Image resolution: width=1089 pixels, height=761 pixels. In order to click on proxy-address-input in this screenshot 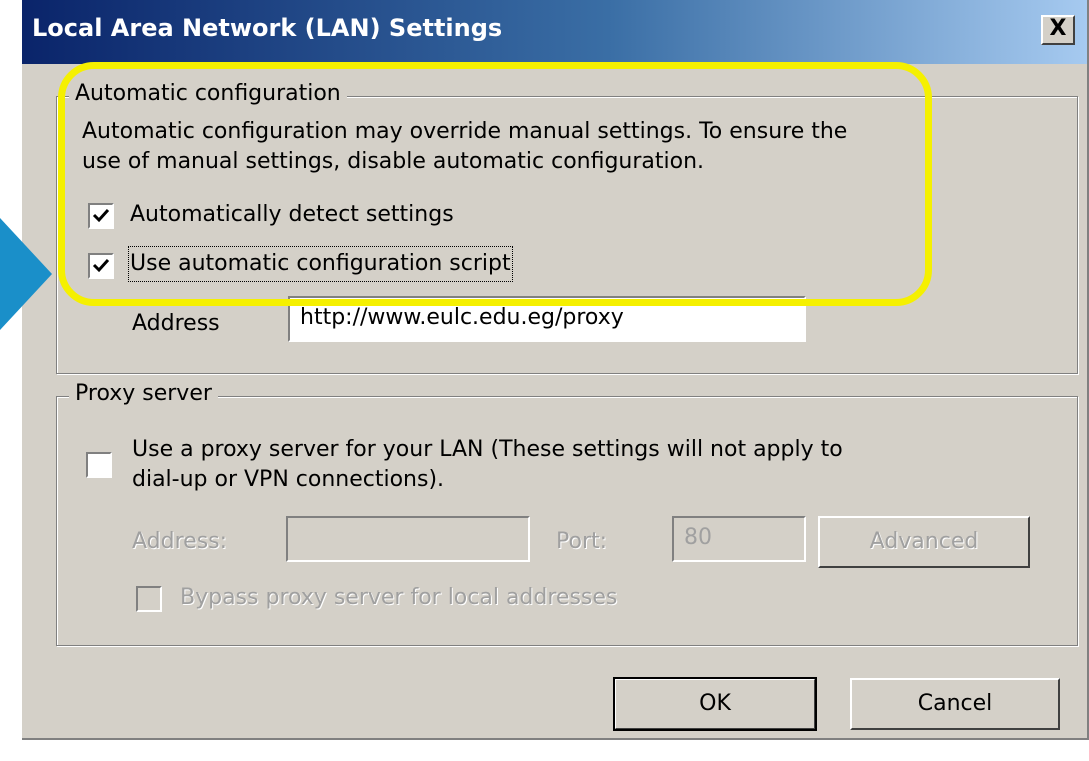, I will do `click(408, 539)`.